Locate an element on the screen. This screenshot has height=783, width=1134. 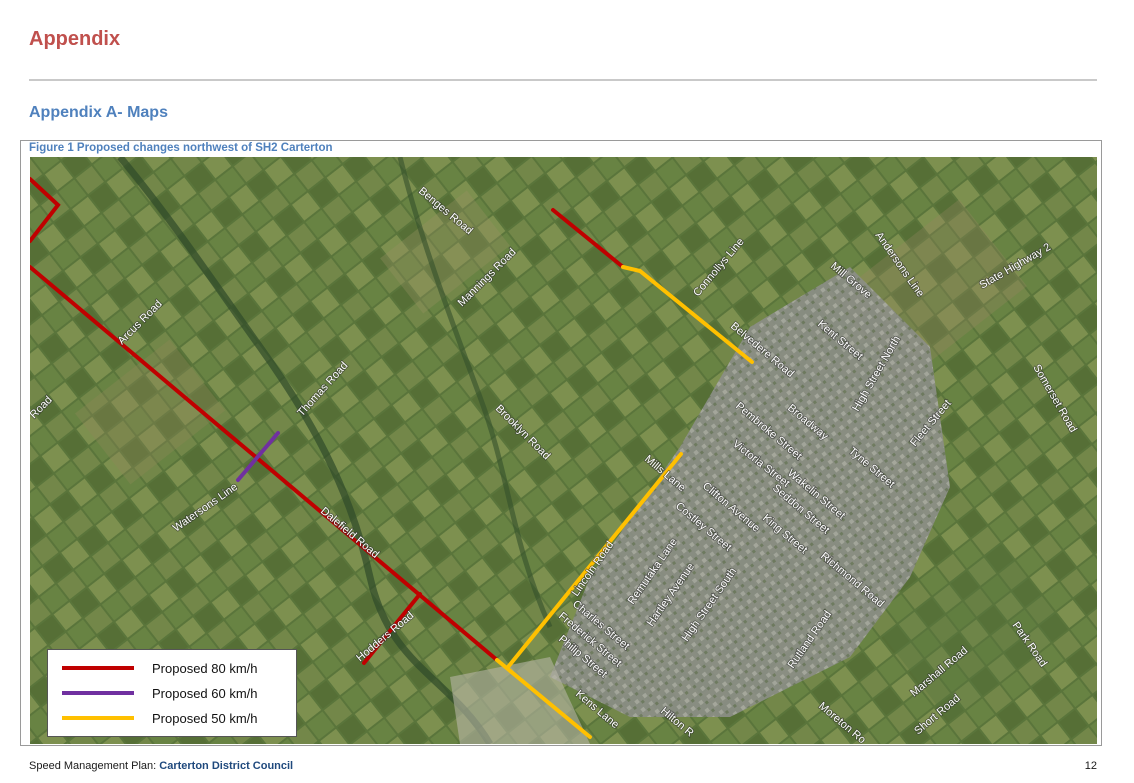
page-number: 12 is located at coordinates (1090, 766).